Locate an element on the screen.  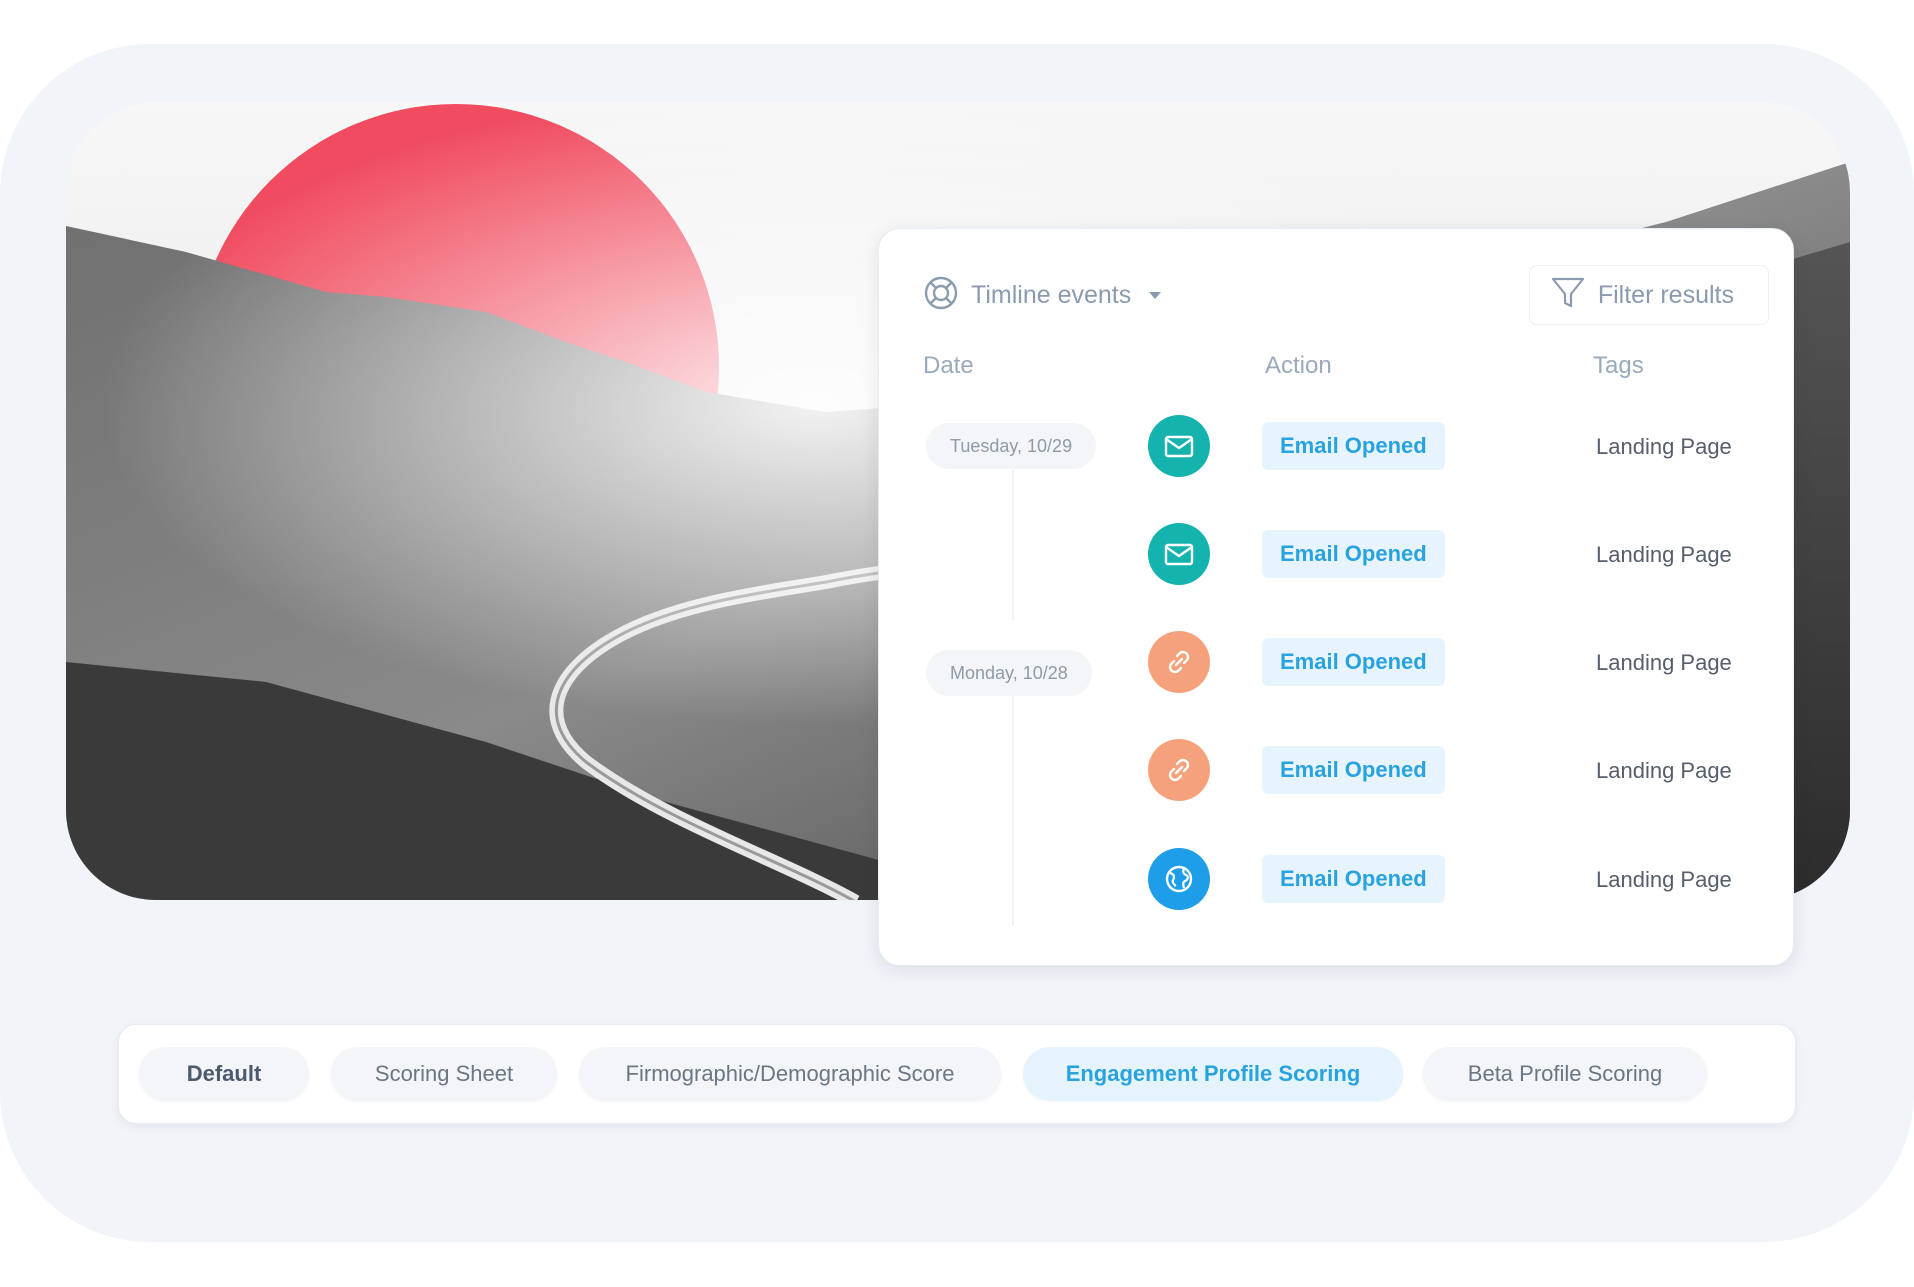
filter-results-button: Filter results is located at coordinates (1648, 295).